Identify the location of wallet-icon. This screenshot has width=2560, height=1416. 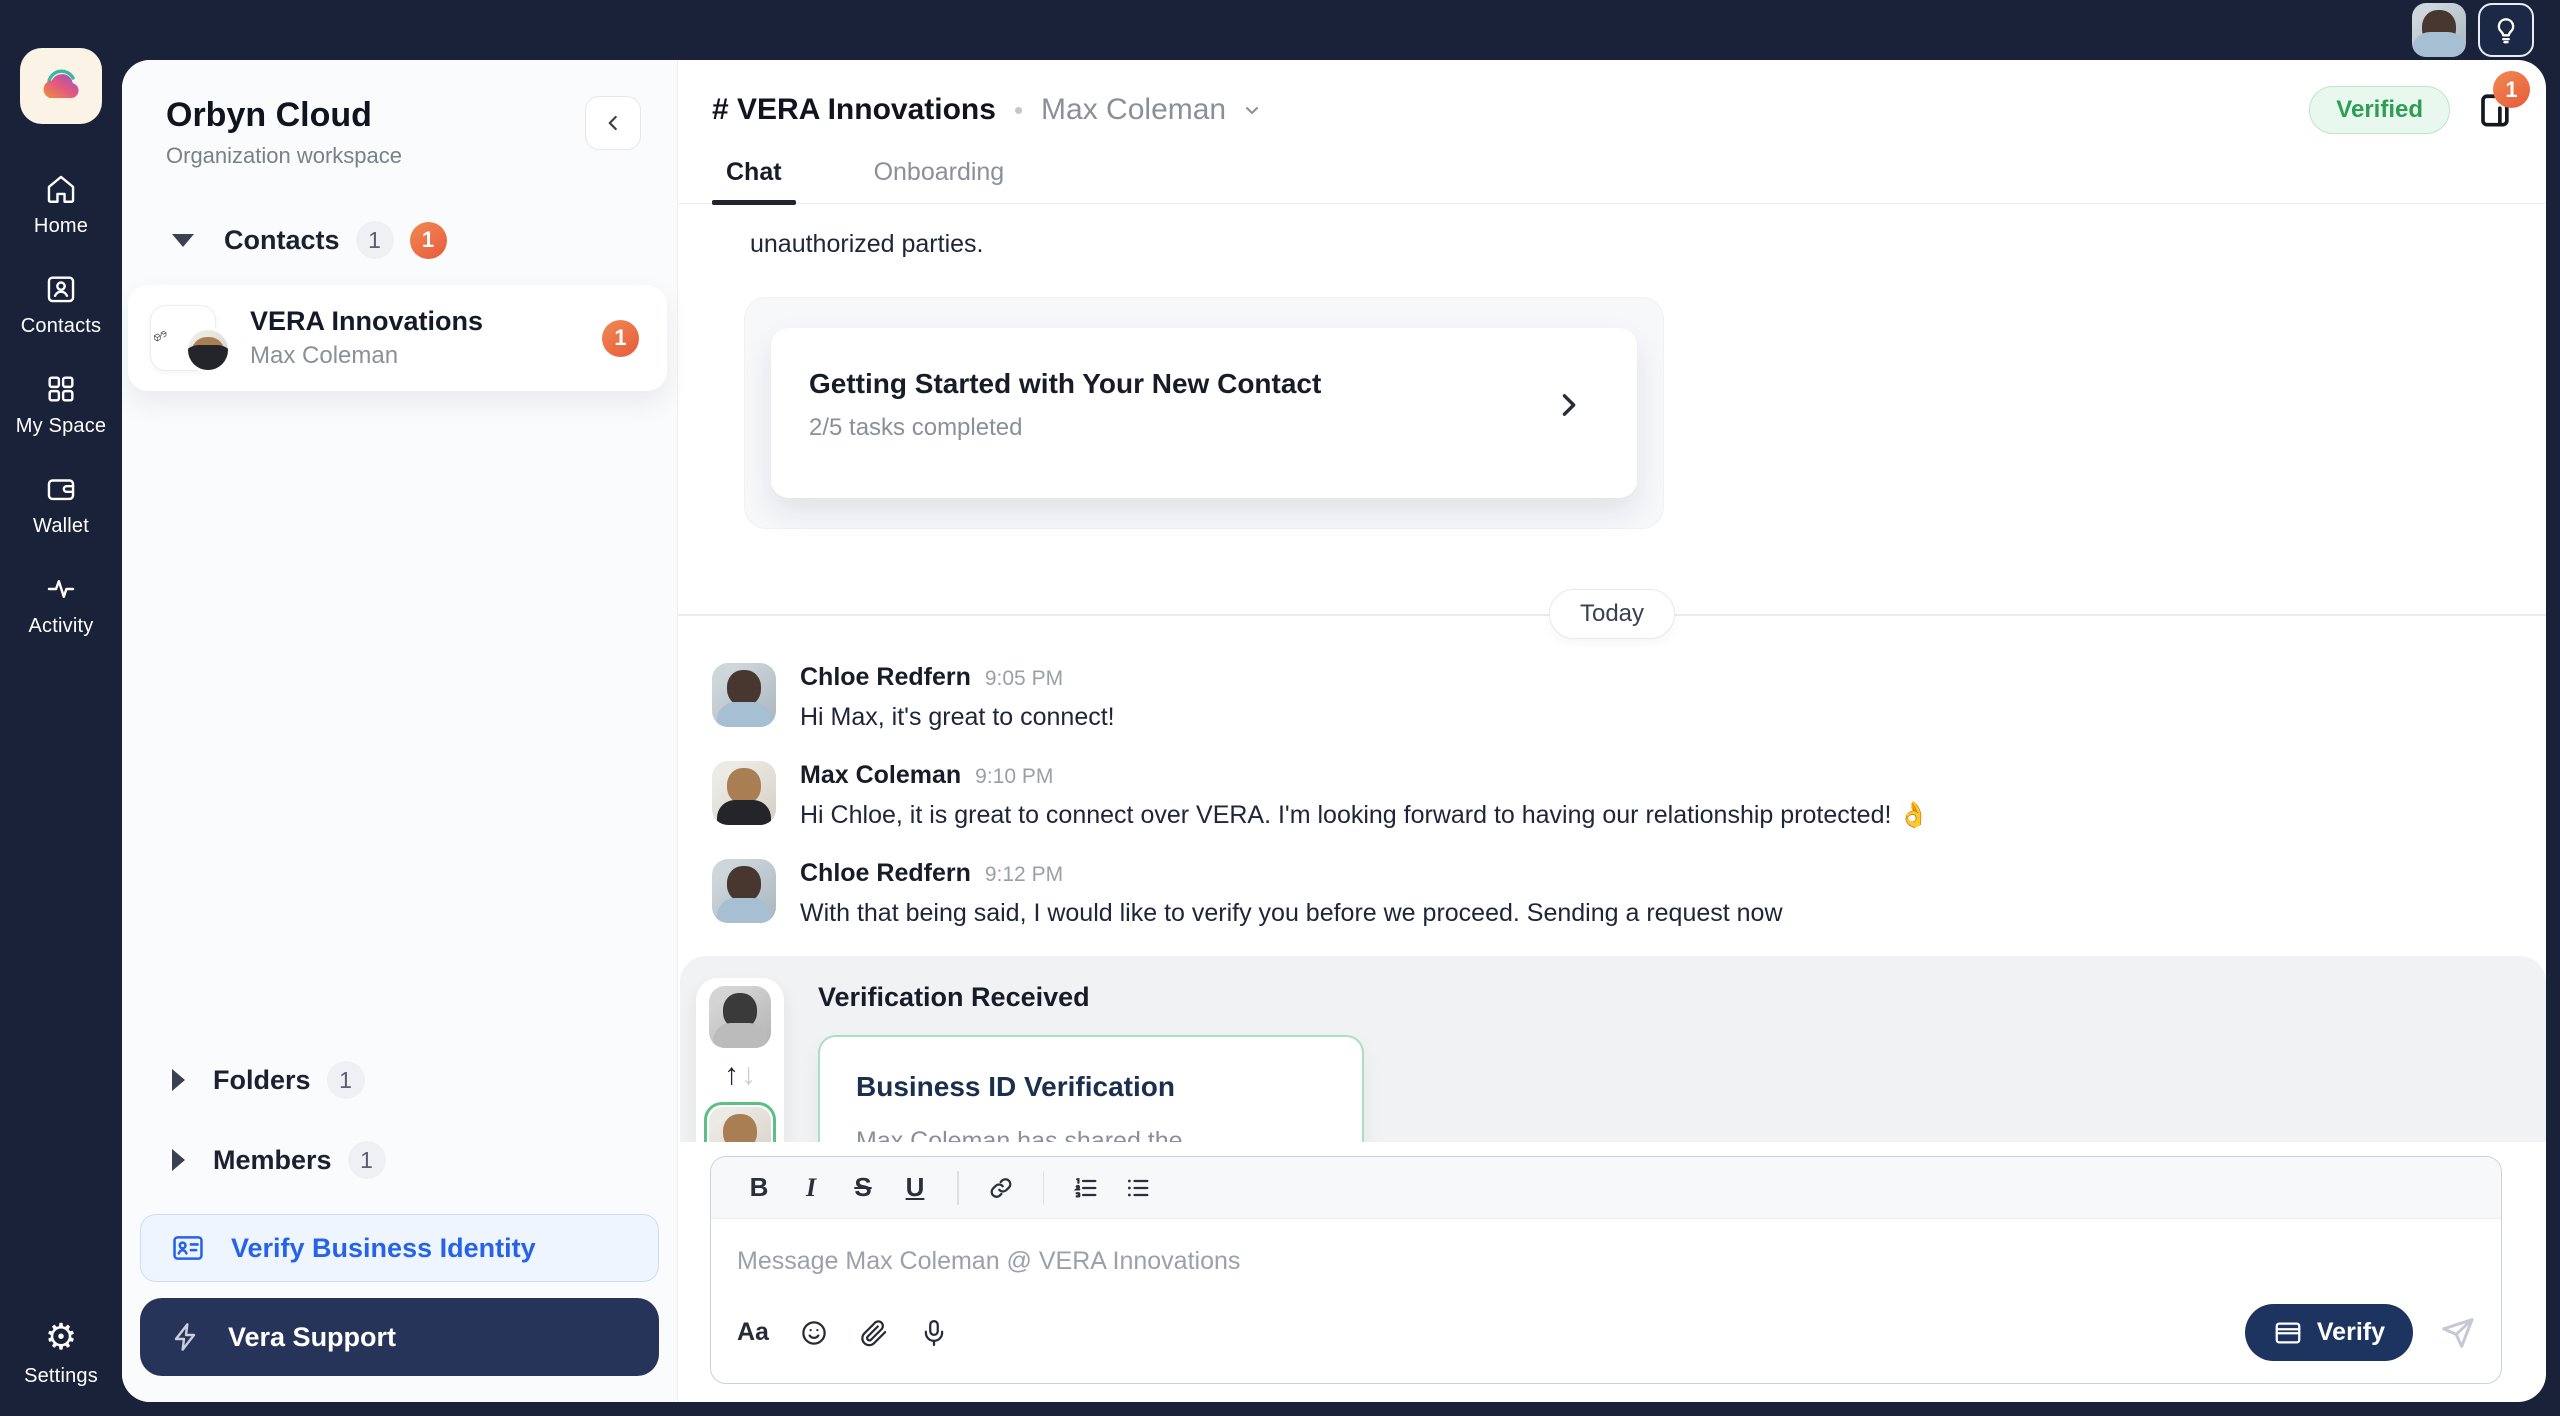
(61, 489).